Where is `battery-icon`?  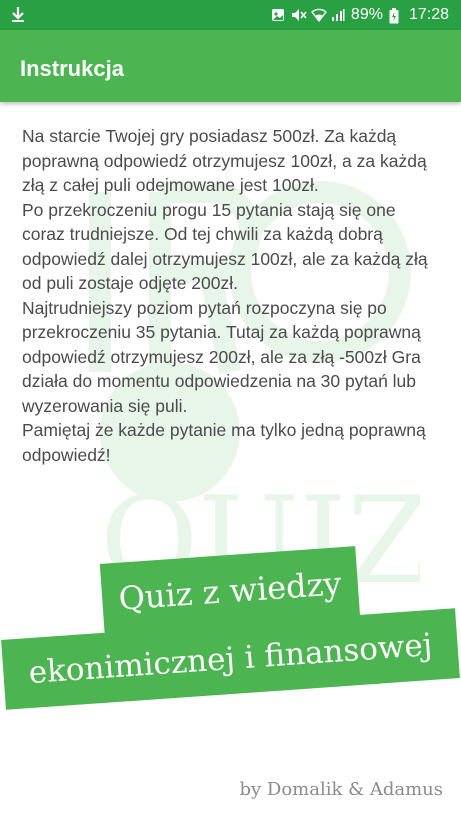
battery-icon is located at coordinates (396, 16).